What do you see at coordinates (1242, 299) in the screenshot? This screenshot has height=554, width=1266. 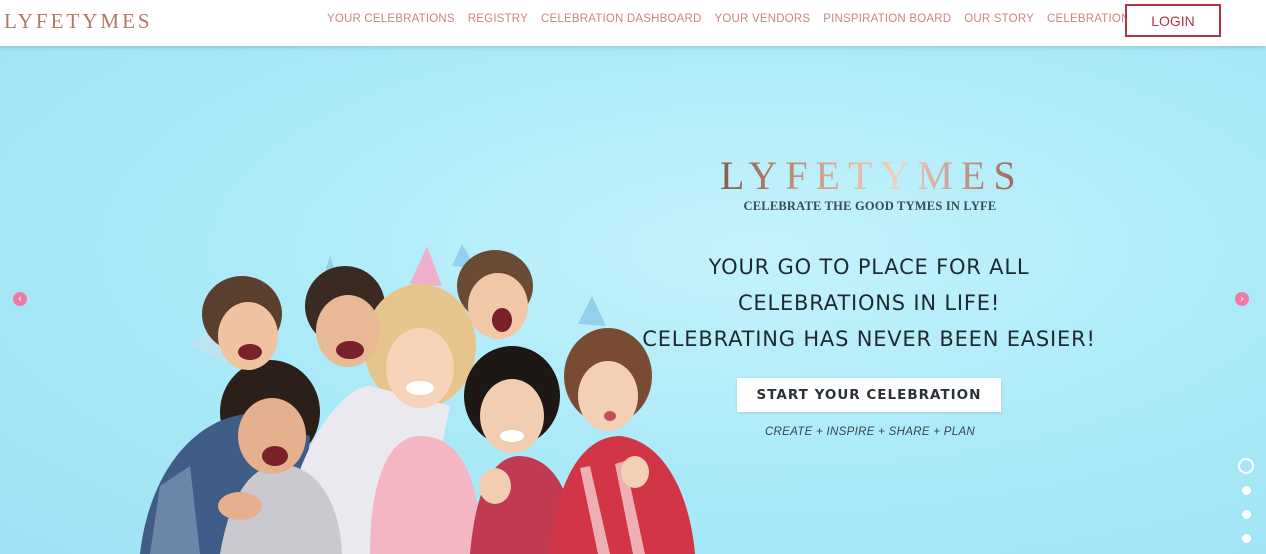 I see `chevron-right-icon: ›` at bounding box center [1242, 299].